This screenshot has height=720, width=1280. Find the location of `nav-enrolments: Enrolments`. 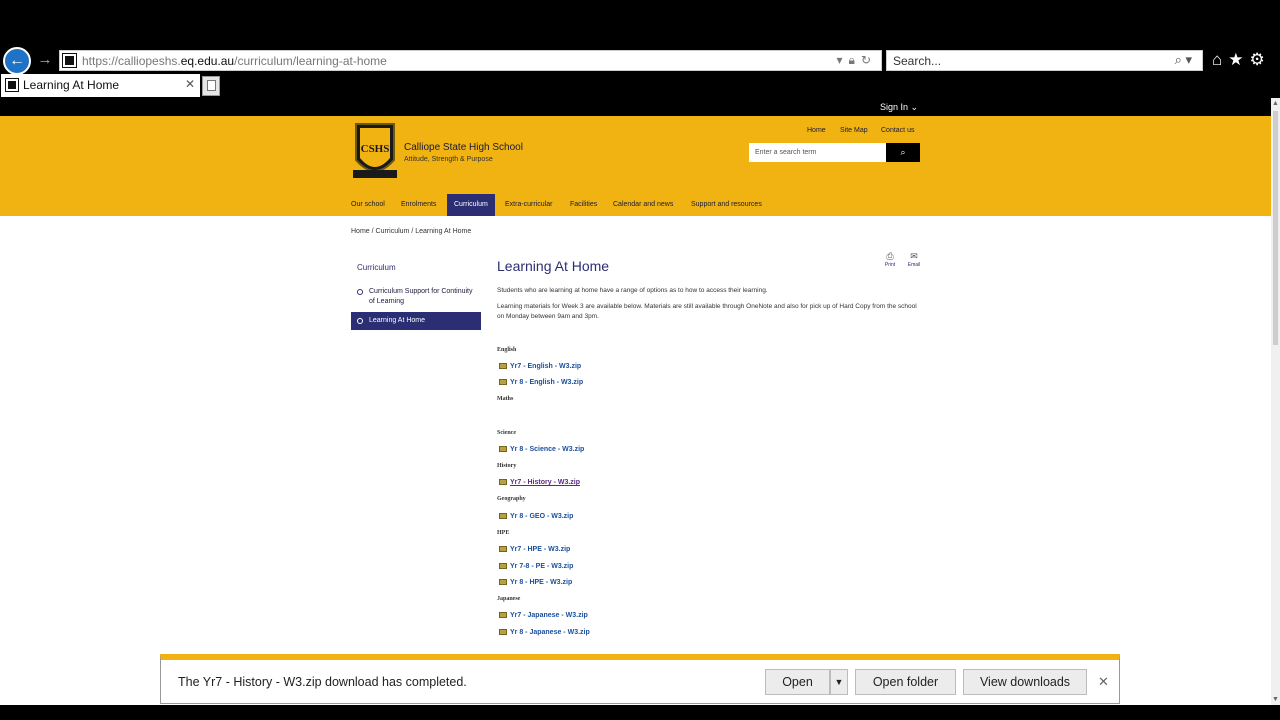

nav-enrolments: Enrolments is located at coordinates (418, 205).